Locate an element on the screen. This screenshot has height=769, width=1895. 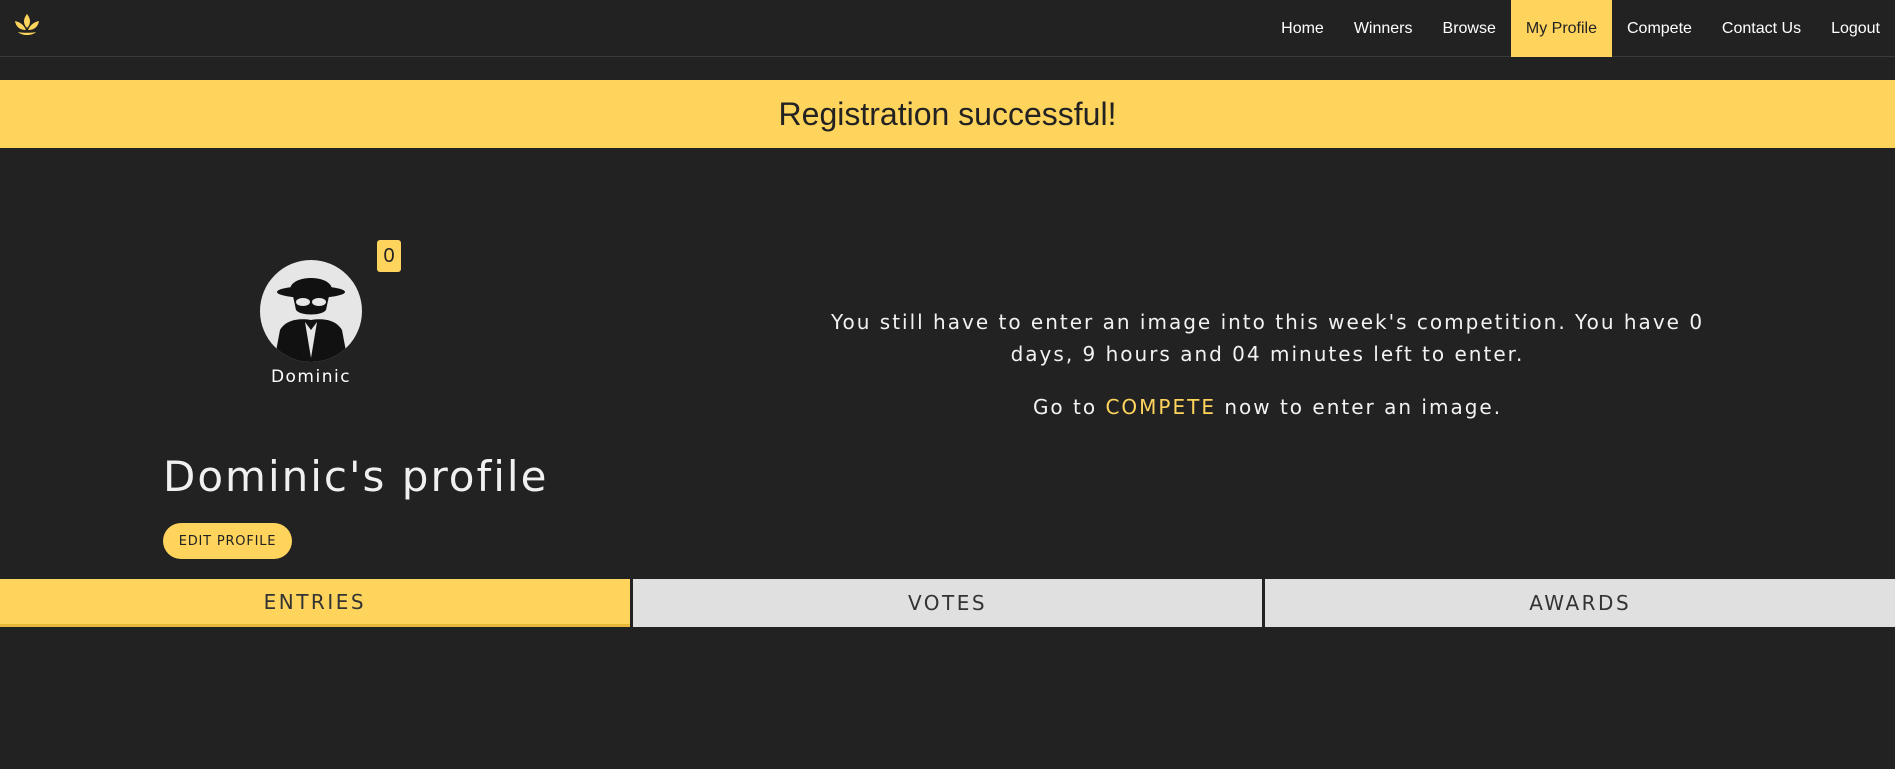
compete-cta: Go to COMPETE now to enter an image. is located at coordinates (1267, 407).